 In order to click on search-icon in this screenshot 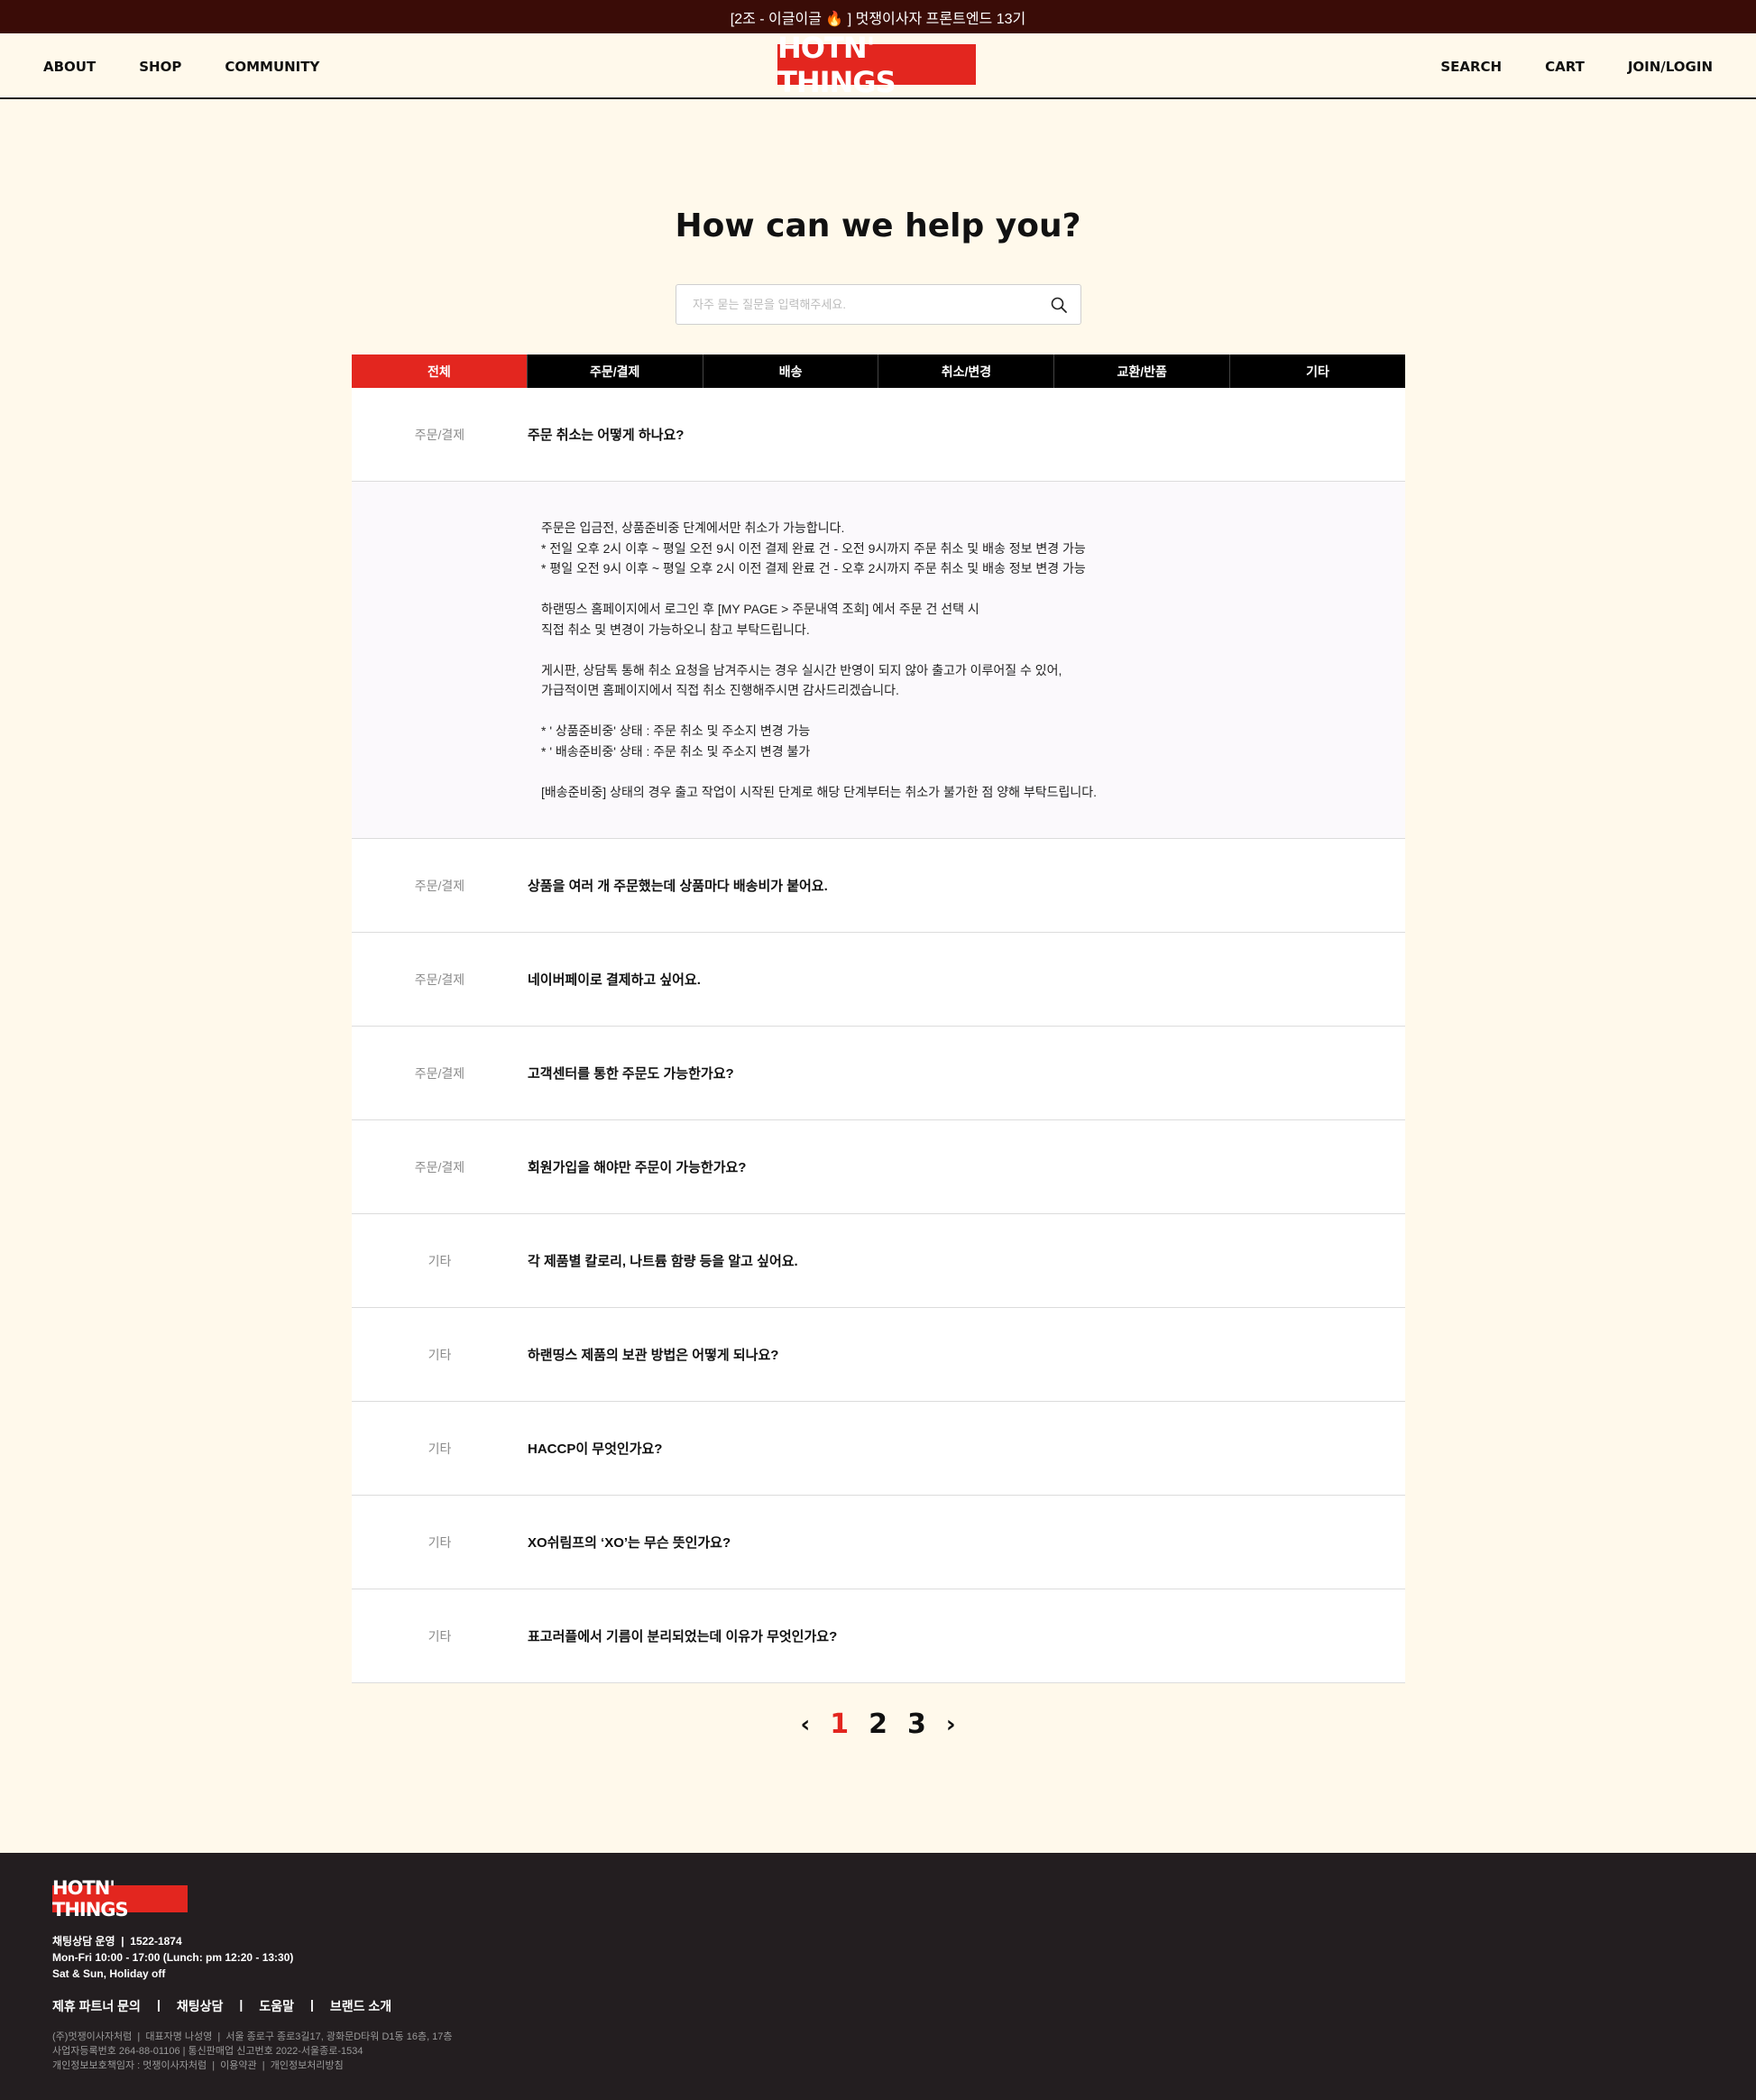, I will do `click(1059, 305)`.